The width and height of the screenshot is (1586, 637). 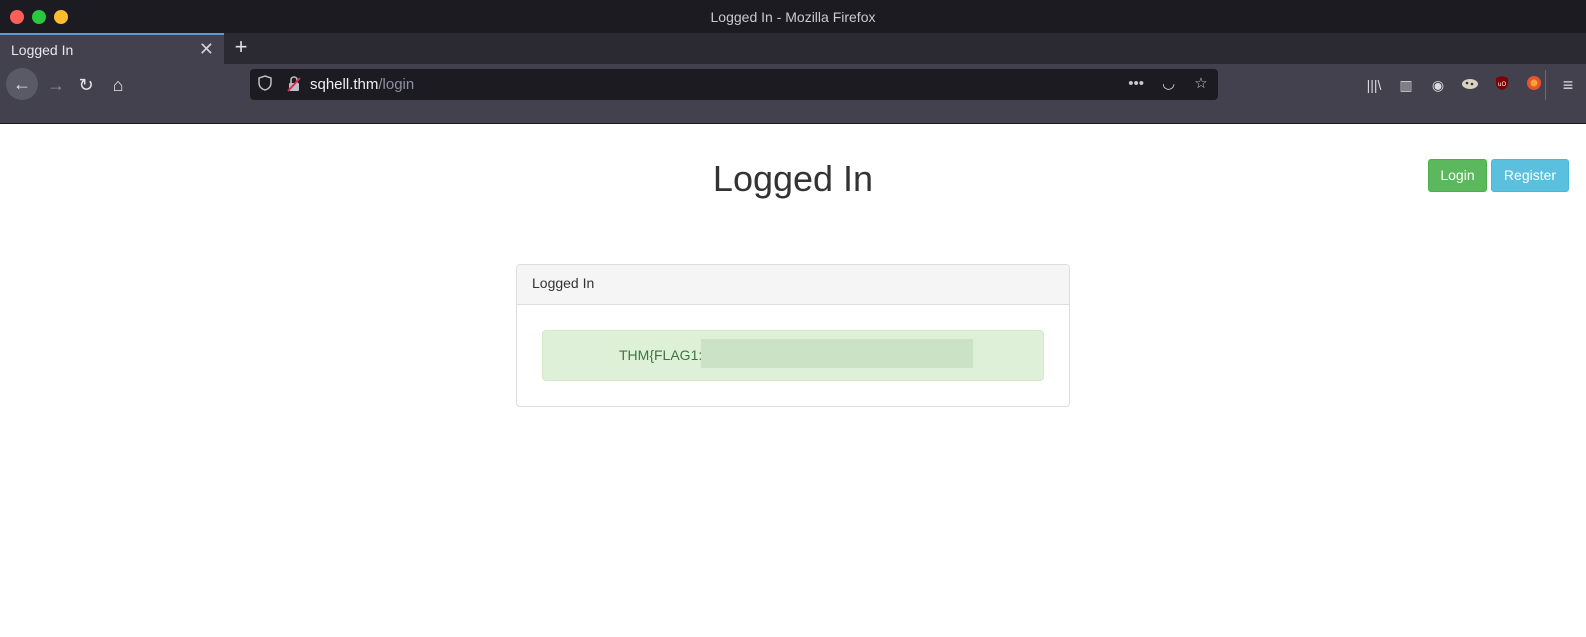 I want to click on close-tab-icon: ✕, so click(x=206, y=49).